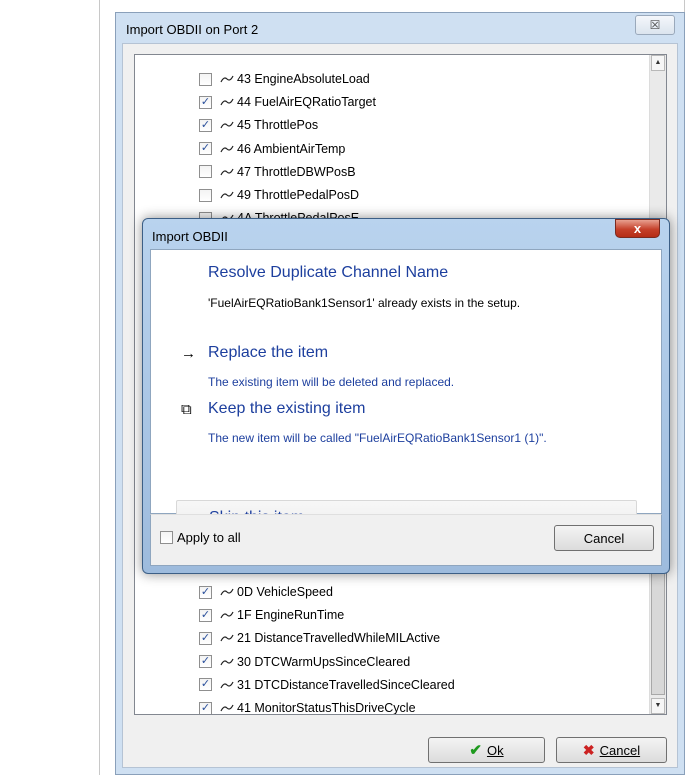 This screenshot has height=775, width=685. I want to click on channel-label: 21 DistanceTravelledWhileMILActive, so click(339, 638).